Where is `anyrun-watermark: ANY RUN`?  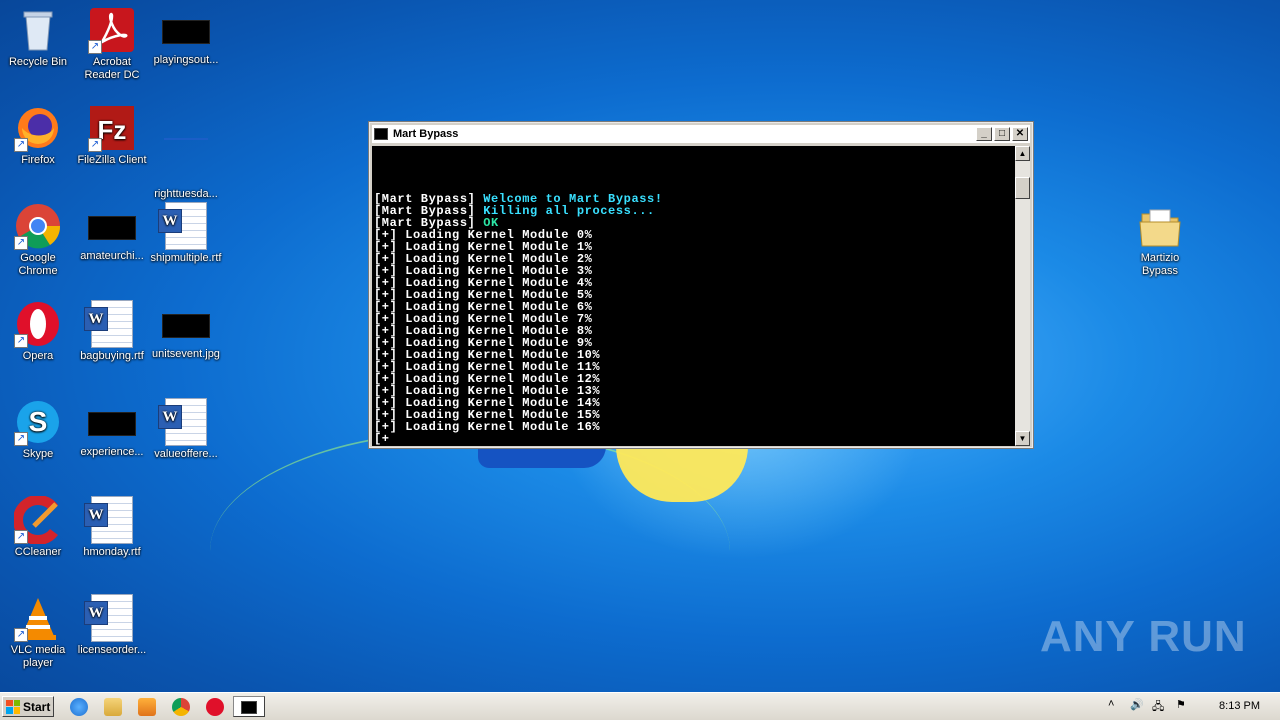 anyrun-watermark: ANY RUN is located at coordinates (1143, 636).